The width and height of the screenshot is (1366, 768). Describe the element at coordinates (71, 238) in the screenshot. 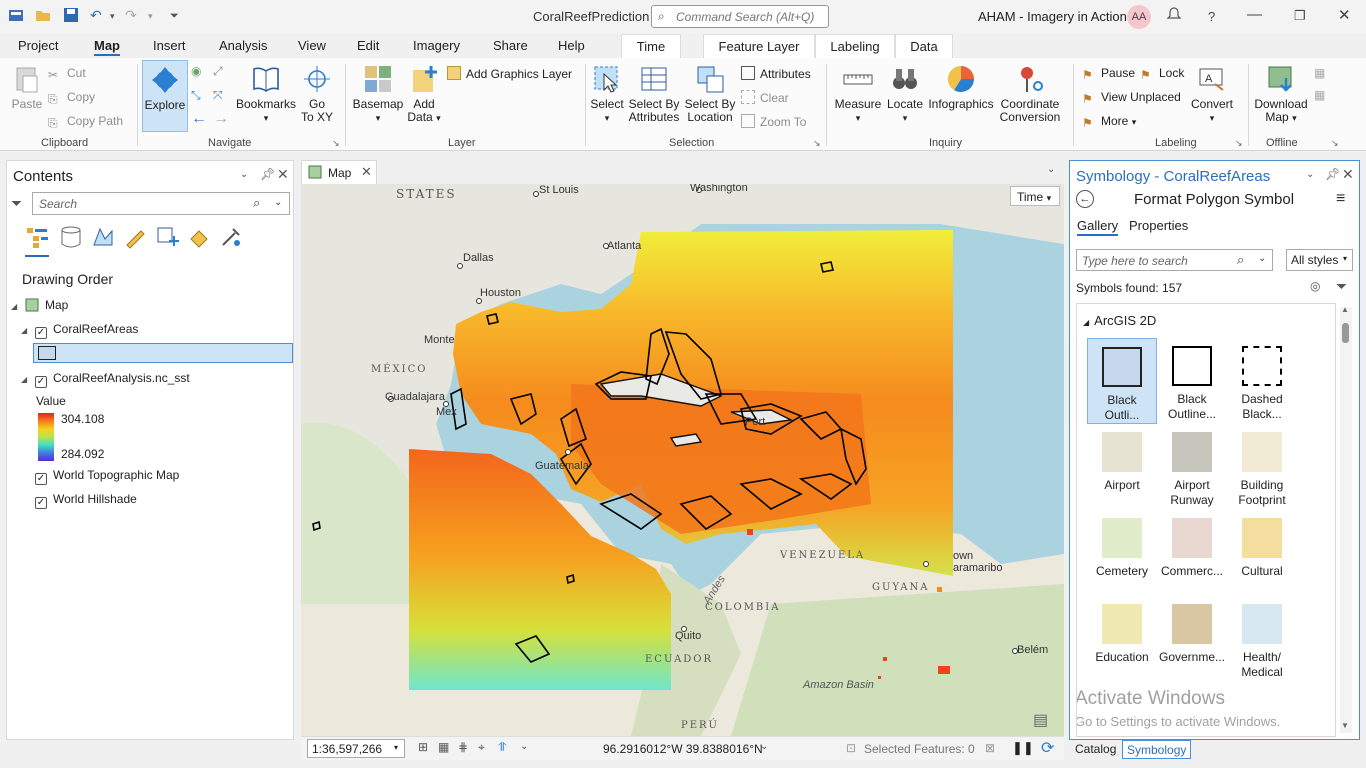

I see `list-by-source-icon` at that location.